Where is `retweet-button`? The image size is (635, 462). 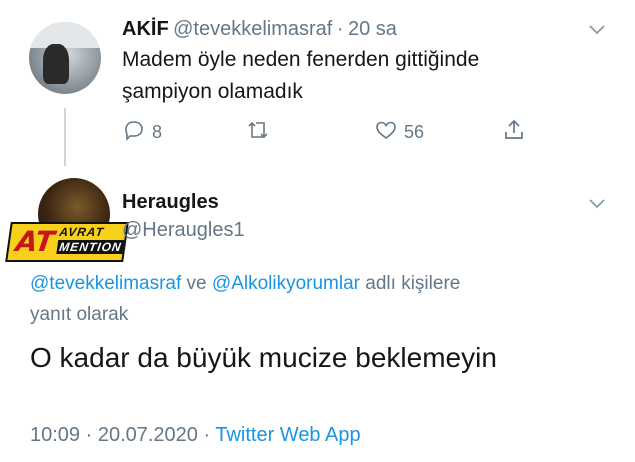 retweet-button is located at coordinates (258, 132).